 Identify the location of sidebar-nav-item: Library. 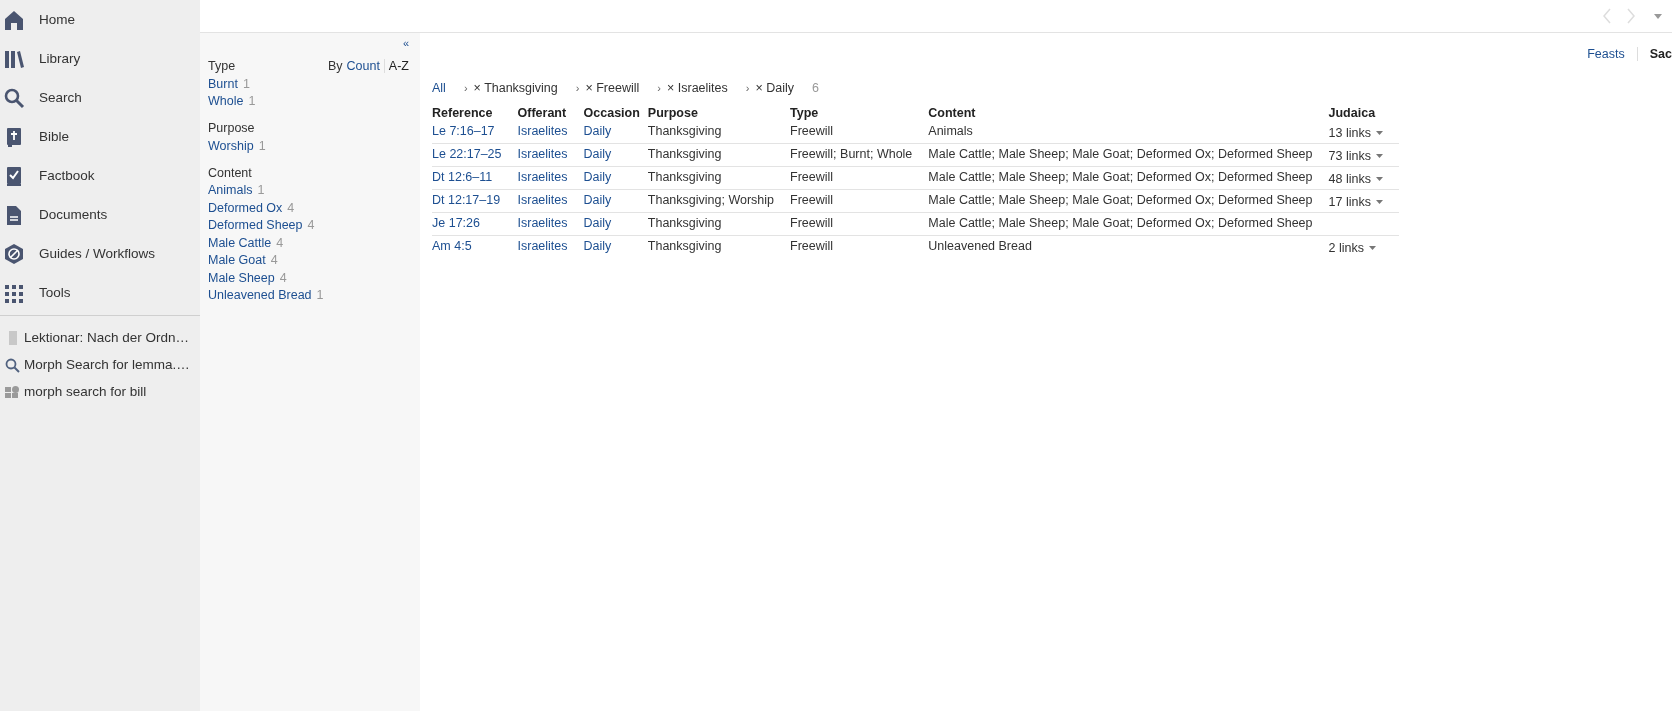
(100, 58).